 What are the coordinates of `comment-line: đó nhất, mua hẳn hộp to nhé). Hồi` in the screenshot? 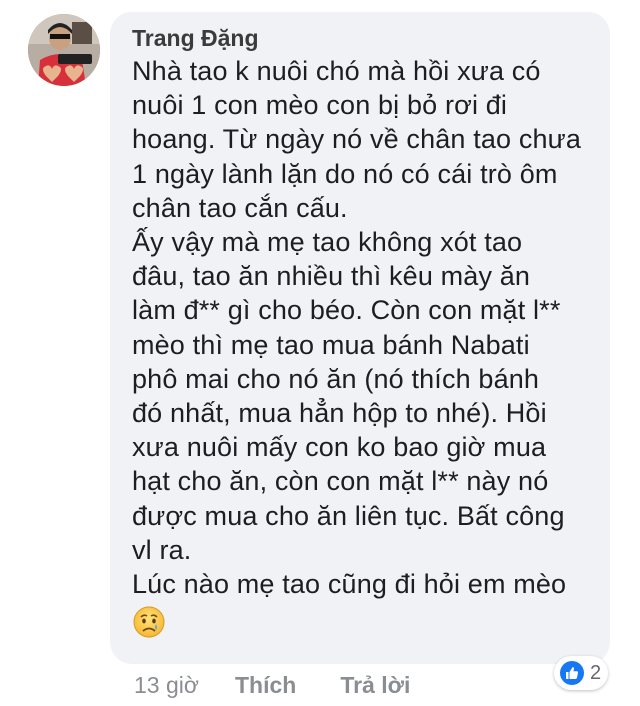 It's located at (339, 413).